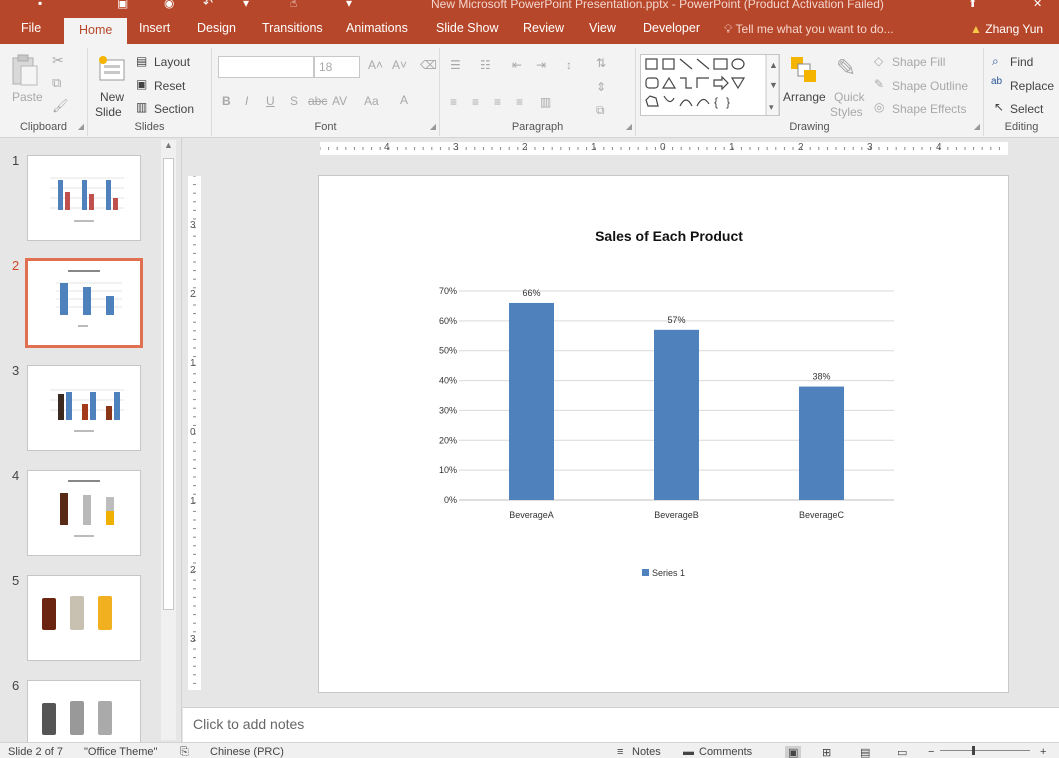 Image resolution: width=1059 pixels, height=758 pixels. What do you see at coordinates (56, 83) in the screenshot?
I see `copy-icon: ⧉` at bounding box center [56, 83].